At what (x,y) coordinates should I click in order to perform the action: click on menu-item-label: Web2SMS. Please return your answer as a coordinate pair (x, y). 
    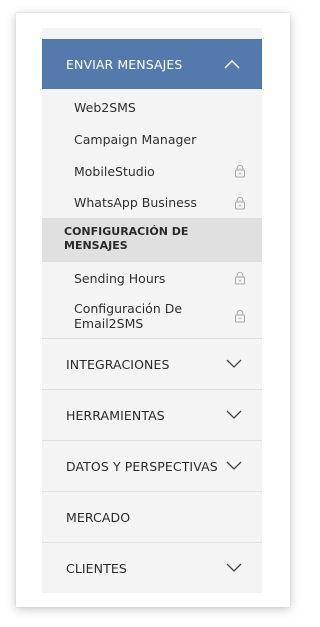
    Looking at the image, I should click on (105, 107).